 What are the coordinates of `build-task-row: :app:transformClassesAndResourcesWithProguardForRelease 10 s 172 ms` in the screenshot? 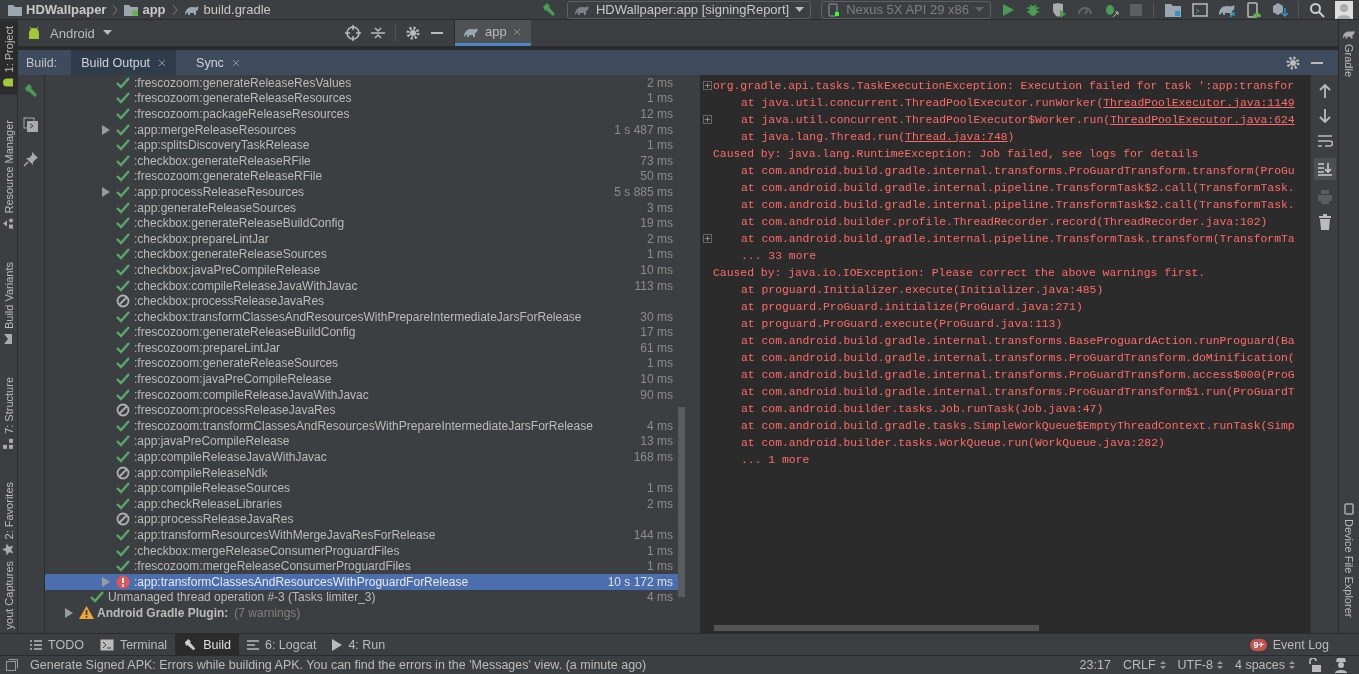 It's located at (361, 582).